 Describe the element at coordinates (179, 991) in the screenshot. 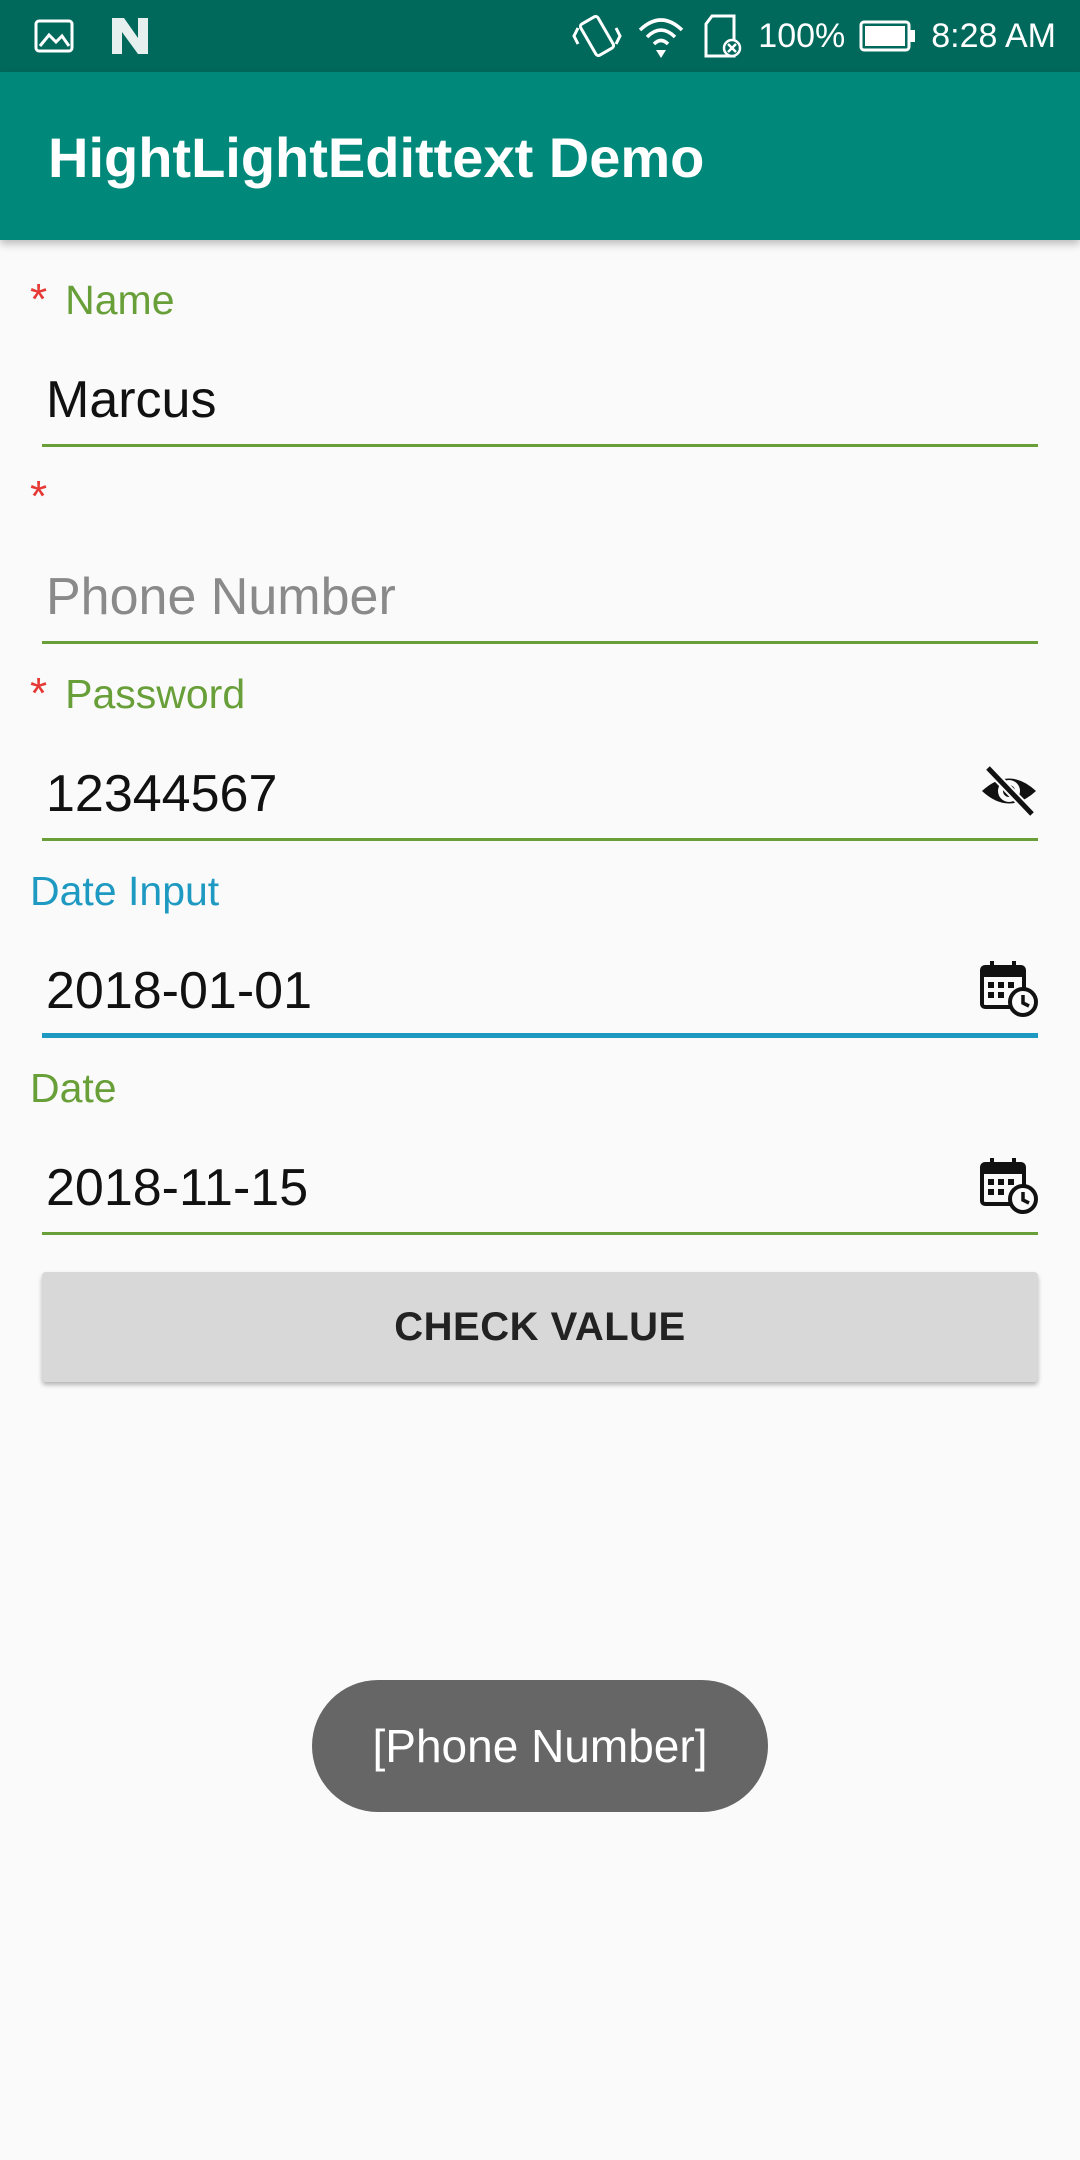

I see `date-input-input: 2018-01-01` at that location.